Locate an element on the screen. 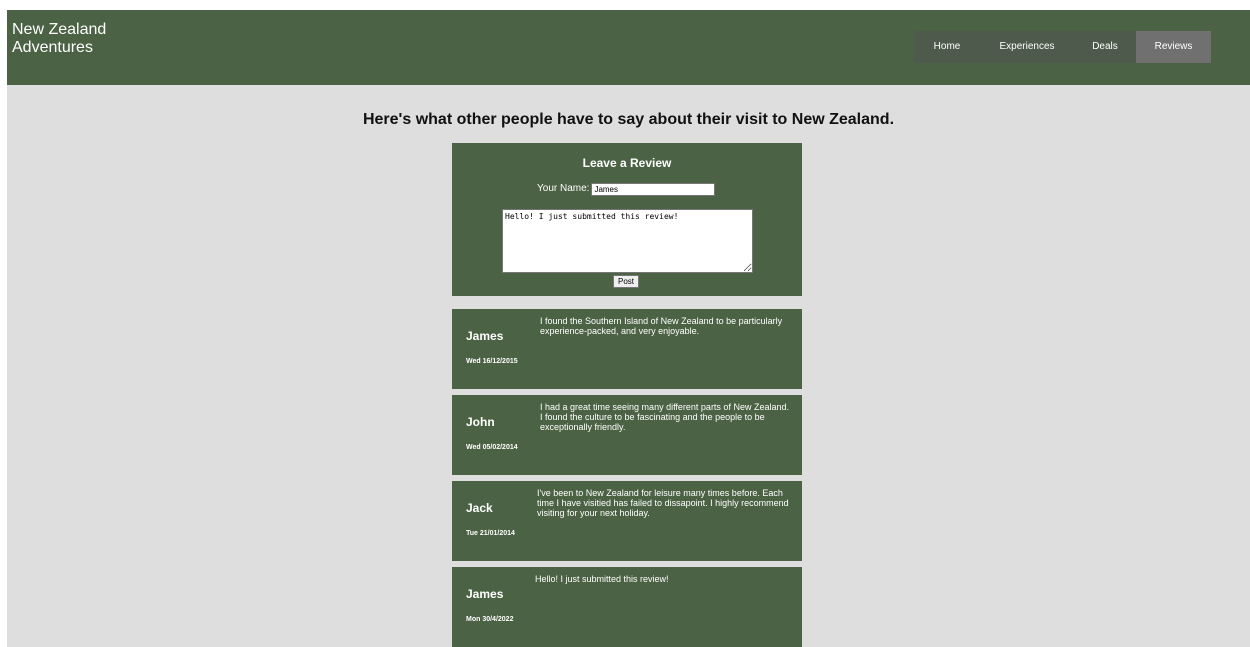 This screenshot has height=647, width=1250. reviewer-name: Jack is located at coordinates (479, 508).